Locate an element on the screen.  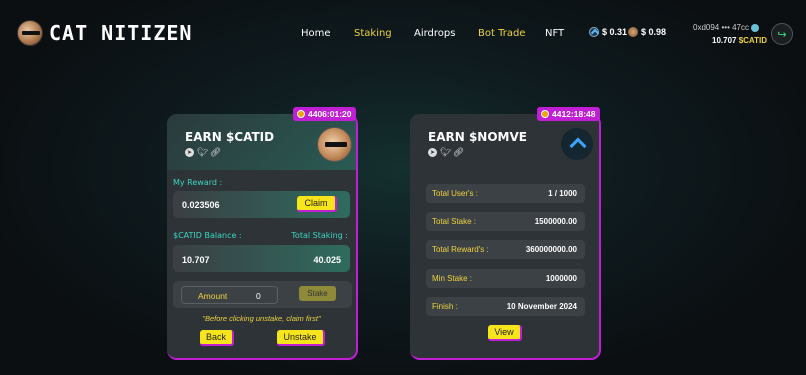
info-row-total-users: Total User's : 1 / 1000 is located at coordinates (505, 193).